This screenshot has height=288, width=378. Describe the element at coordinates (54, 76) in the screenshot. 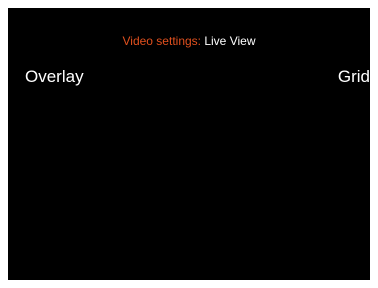

I see `setting-name-label: Overlay` at that location.